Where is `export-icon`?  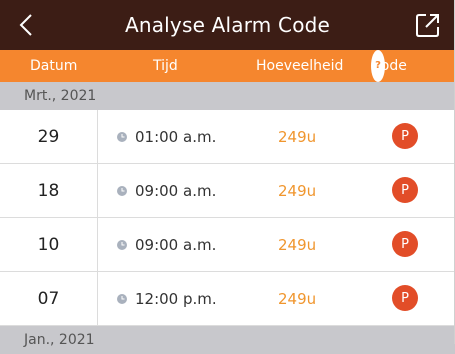 export-icon is located at coordinates (427, 25).